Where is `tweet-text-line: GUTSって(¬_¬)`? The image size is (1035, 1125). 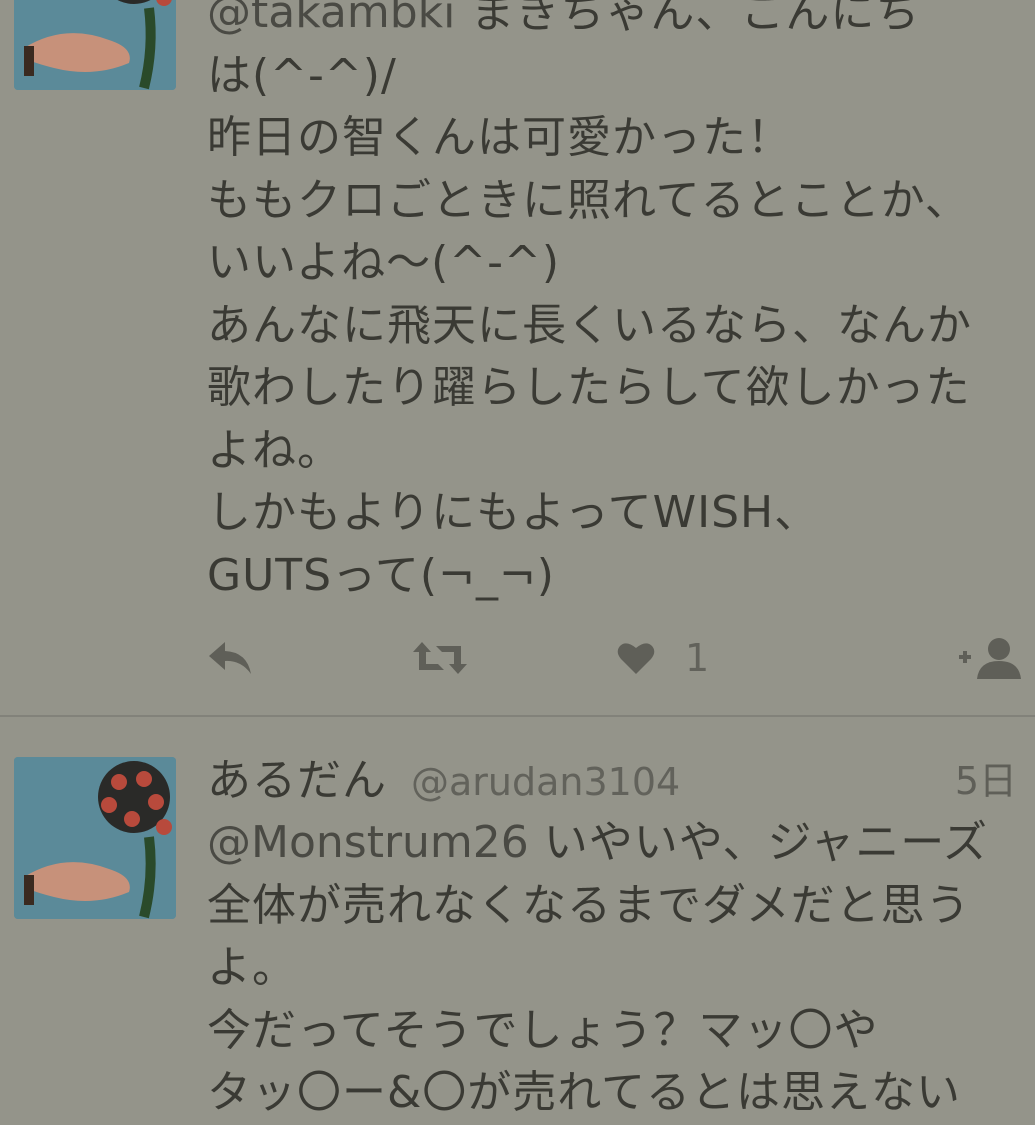
tweet-text-line: GUTSって(¬_¬) is located at coordinates (381, 575).